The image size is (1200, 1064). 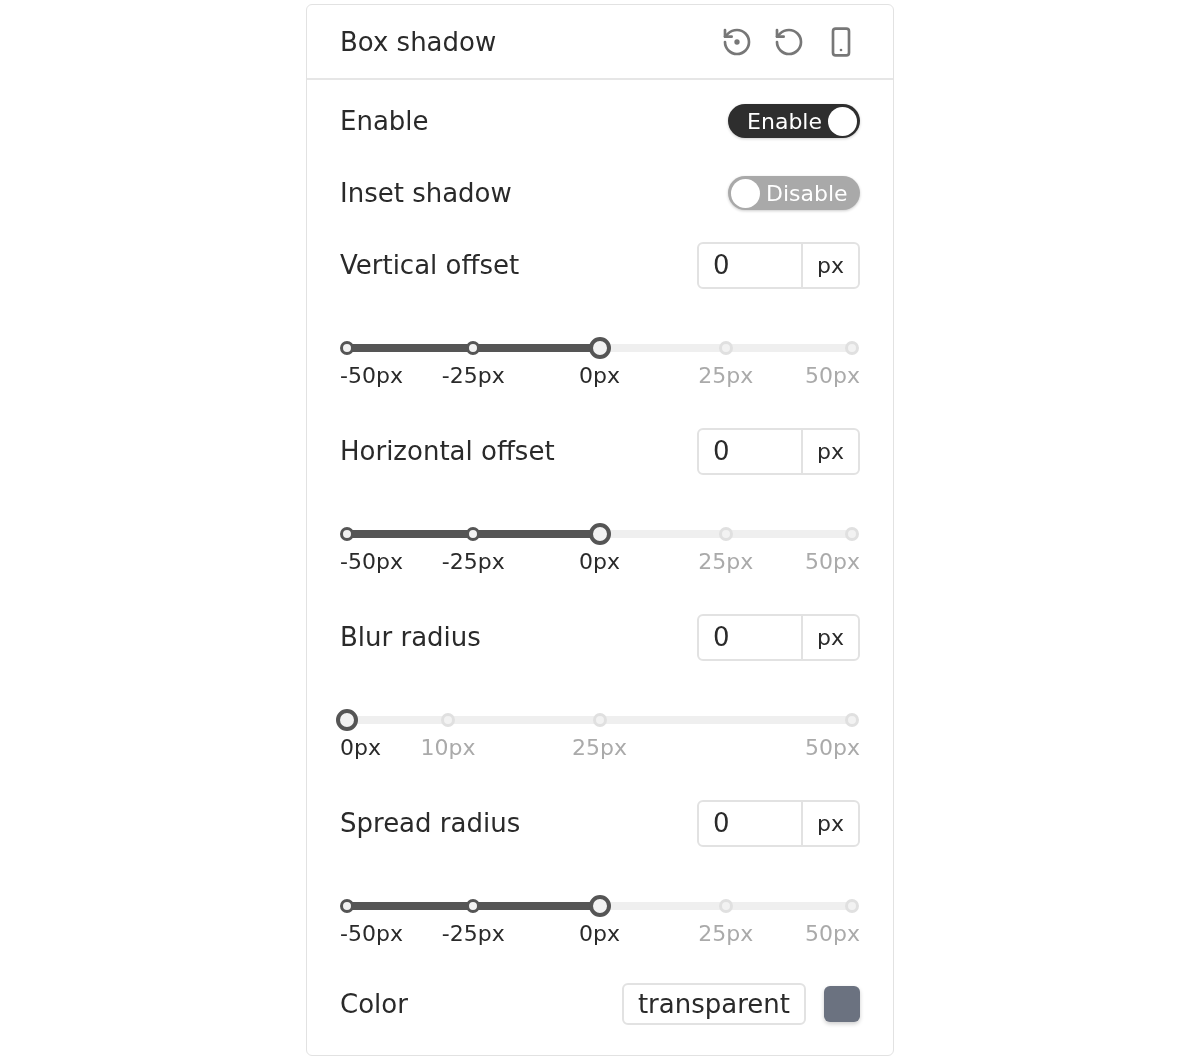 What do you see at coordinates (430, 265) in the screenshot?
I see `setting-label: Vertical offset` at bounding box center [430, 265].